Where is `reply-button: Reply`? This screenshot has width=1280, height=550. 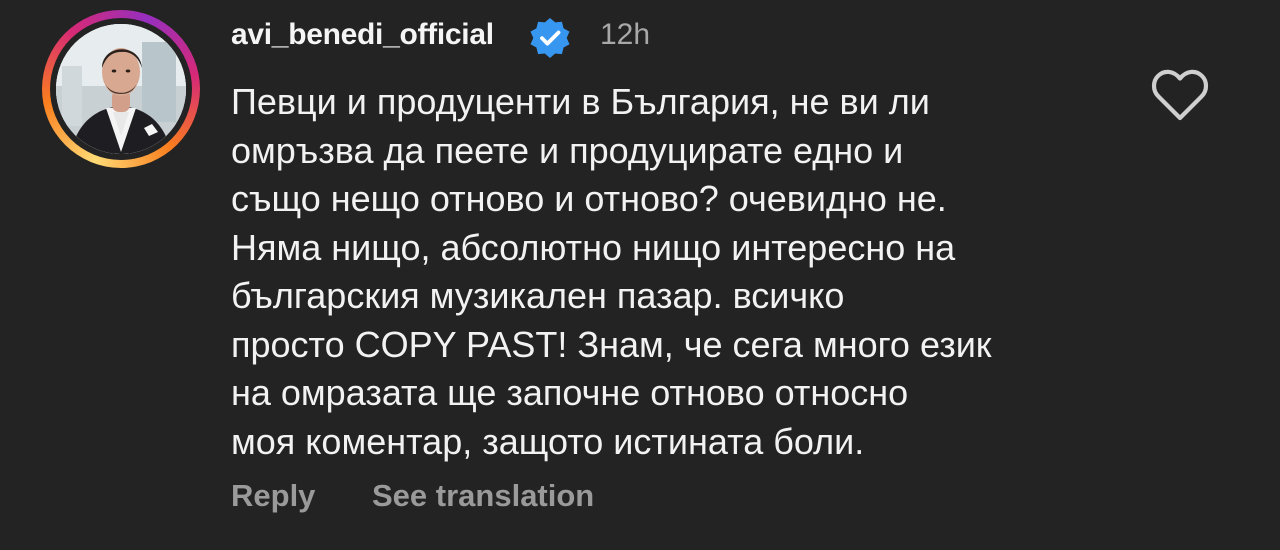 reply-button: Reply is located at coordinates (273, 496).